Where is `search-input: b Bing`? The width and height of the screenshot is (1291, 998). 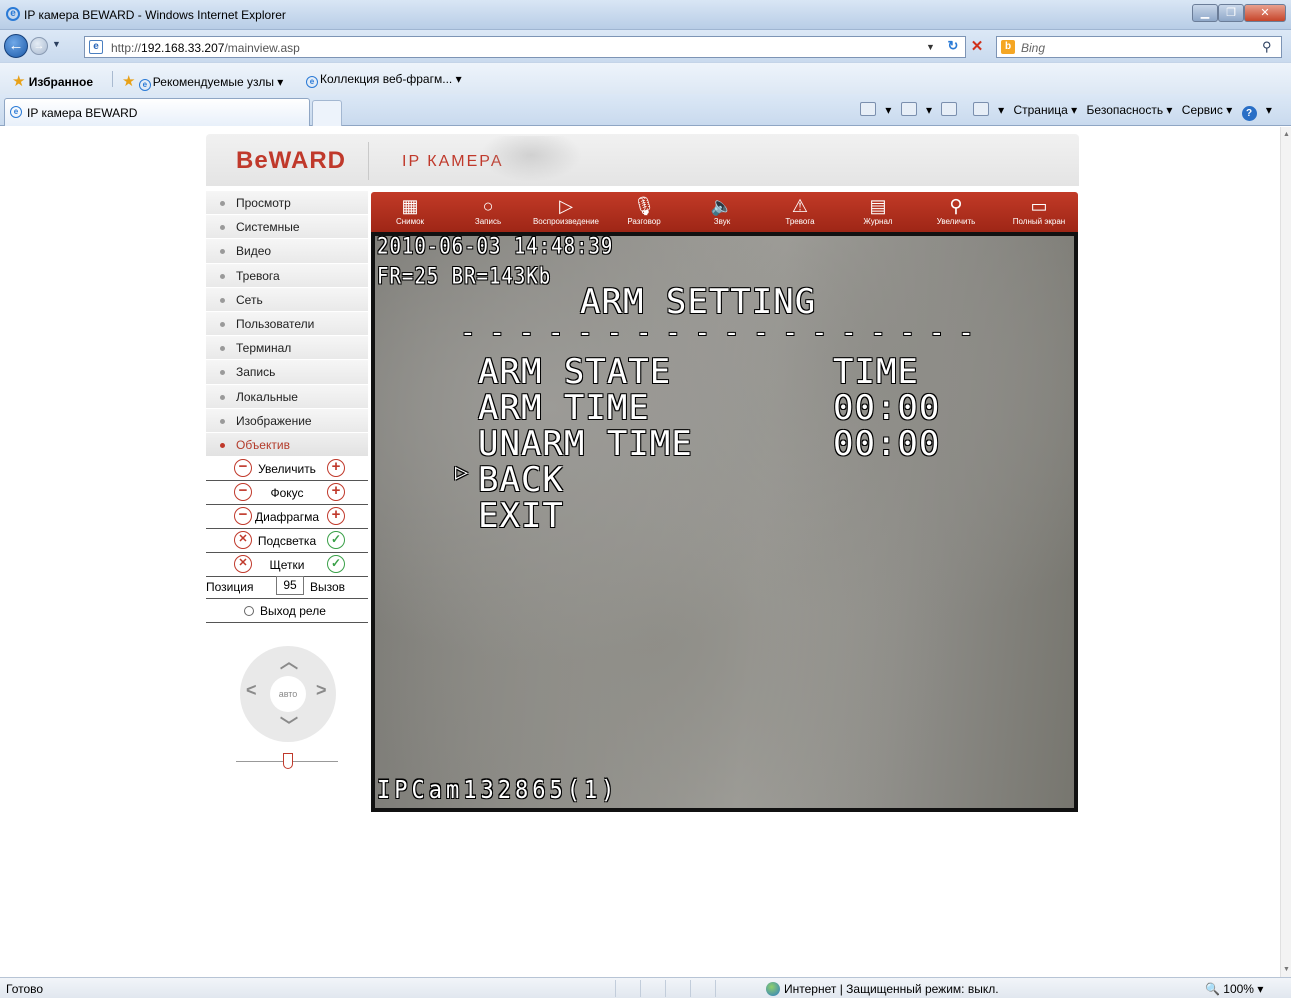 search-input: b Bing is located at coordinates (1139, 47).